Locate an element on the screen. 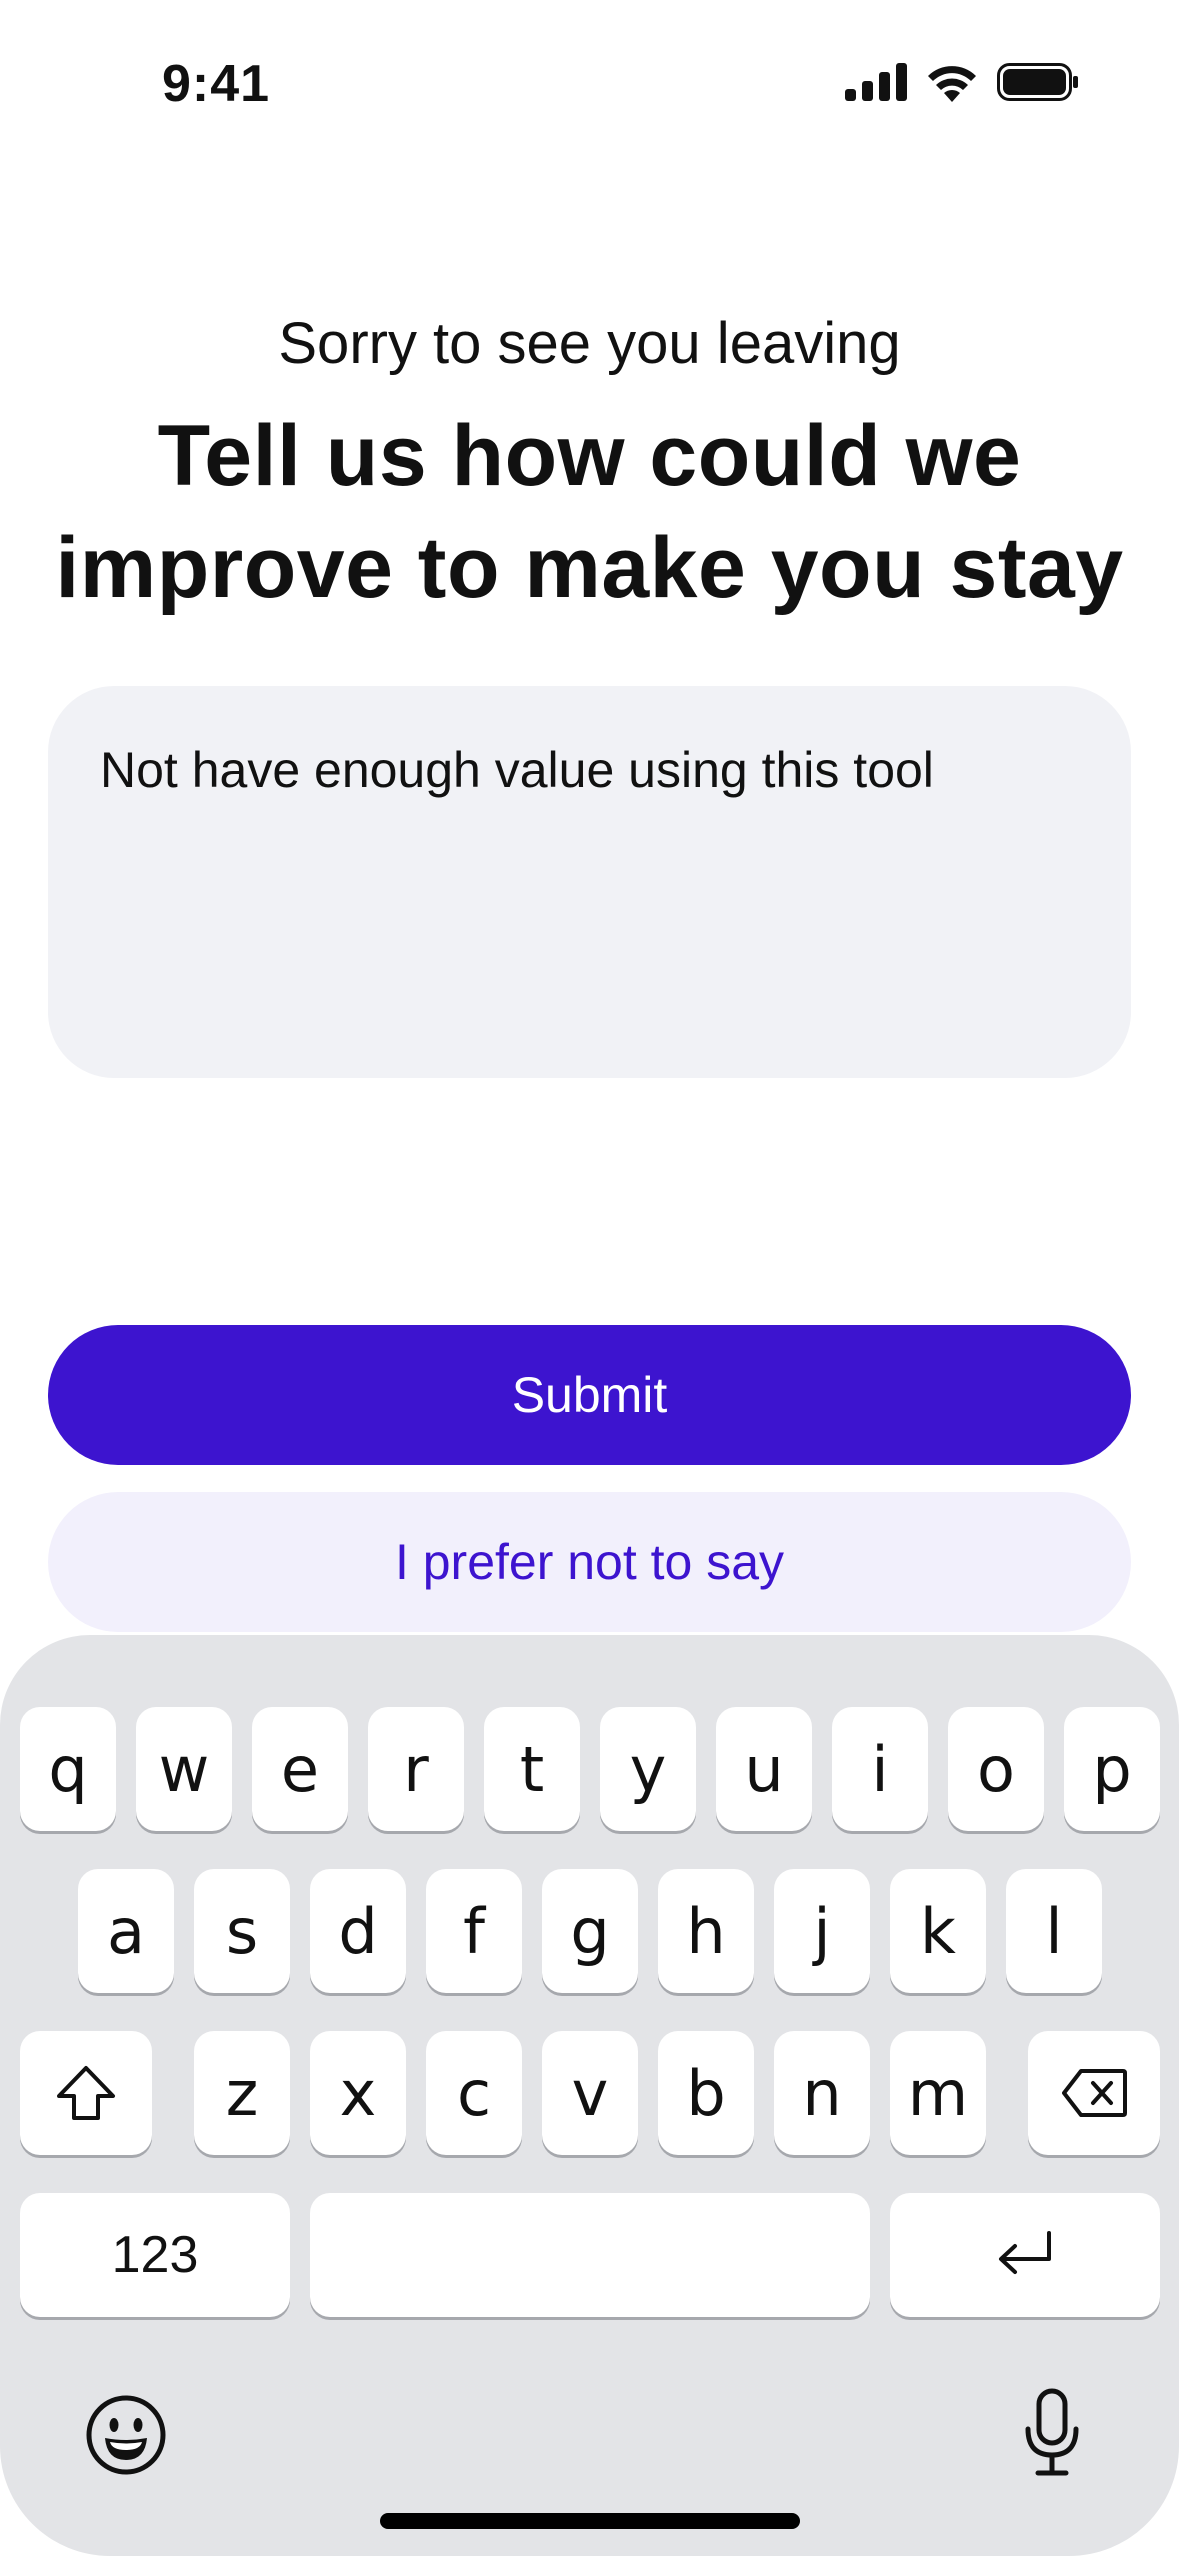 Image resolution: width=1179 pixels, height=2556 pixels. return-key is located at coordinates (1025, 2255).